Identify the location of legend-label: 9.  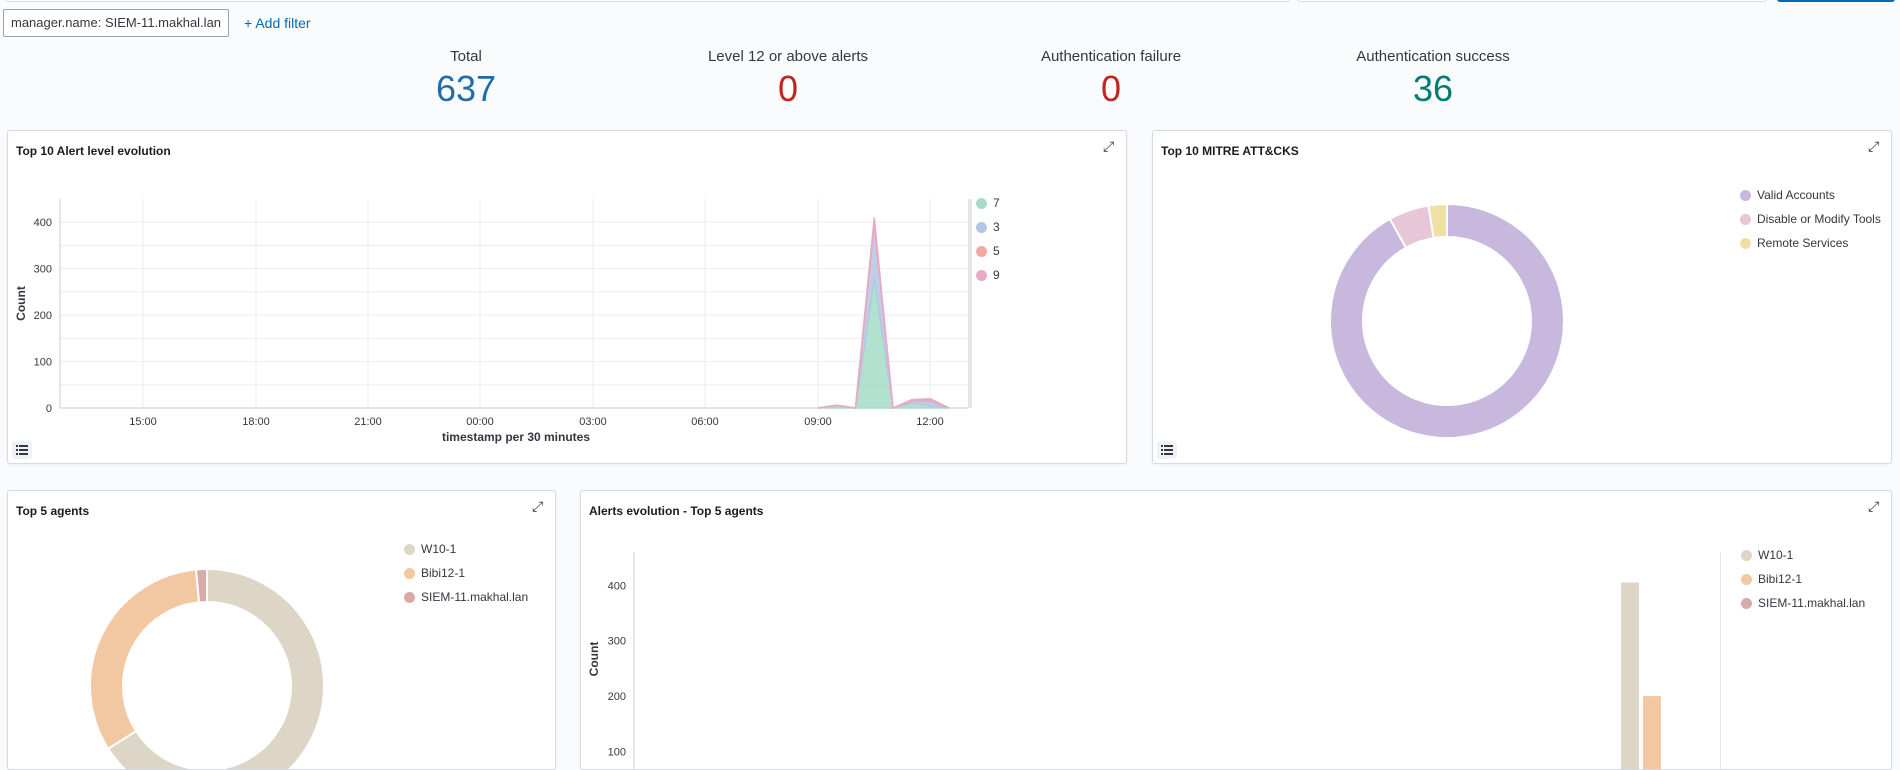
(996, 275).